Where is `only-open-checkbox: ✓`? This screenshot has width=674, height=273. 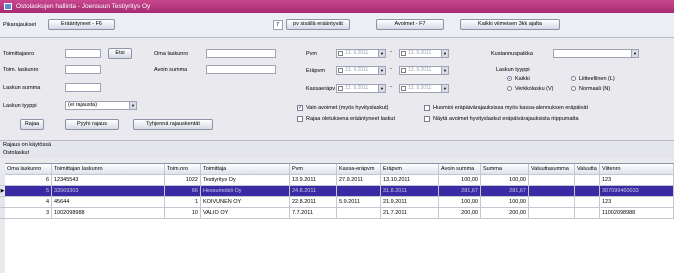
only-open-checkbox: ✓ is located at coordinates (300, 108).